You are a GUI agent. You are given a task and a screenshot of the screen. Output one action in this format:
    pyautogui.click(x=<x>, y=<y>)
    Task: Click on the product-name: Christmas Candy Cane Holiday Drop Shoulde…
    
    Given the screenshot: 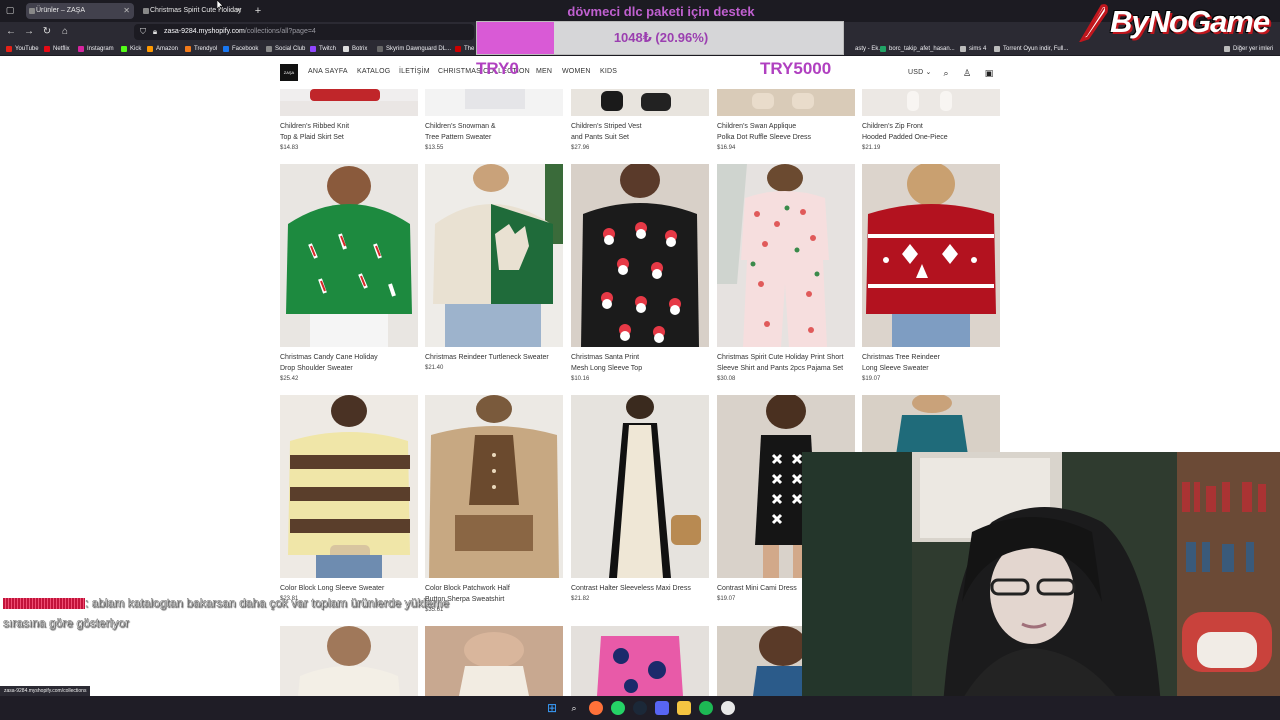 What is the action you would take?
    pyautogui.click(x=350, y=363)
    